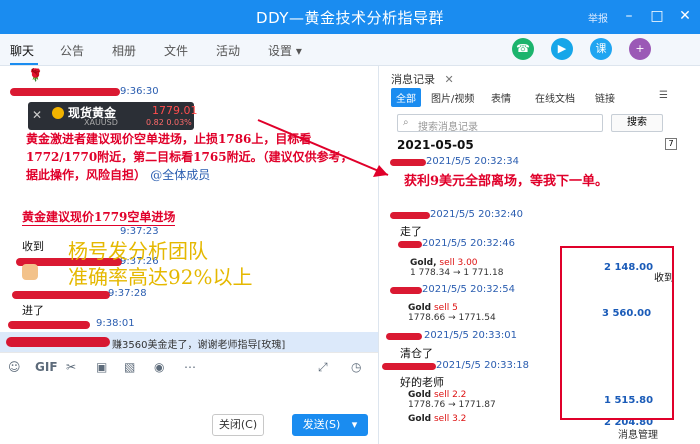  What do you see at coordinates (129, 367) in the screenshot?
I see `image-icon: ▧` at bounding box center [129, 367].